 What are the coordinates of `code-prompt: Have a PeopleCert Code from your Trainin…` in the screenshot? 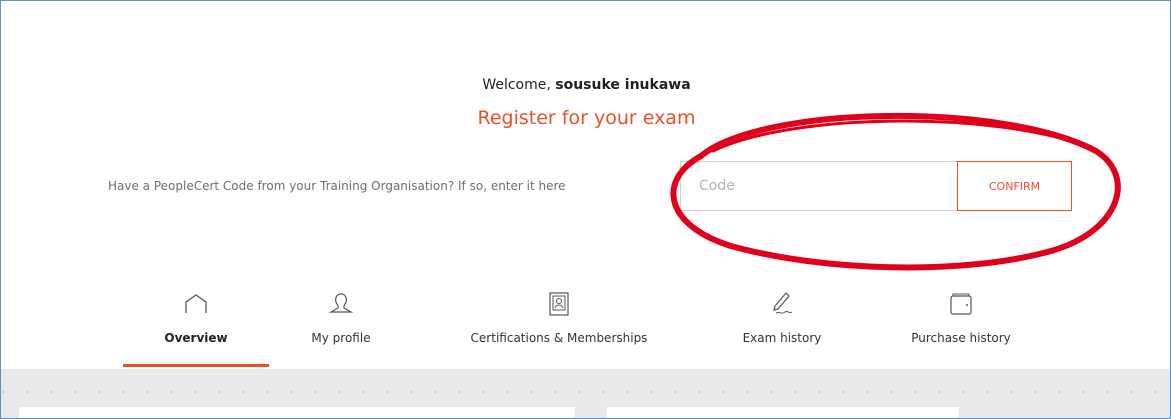 It's located at (337, 186).